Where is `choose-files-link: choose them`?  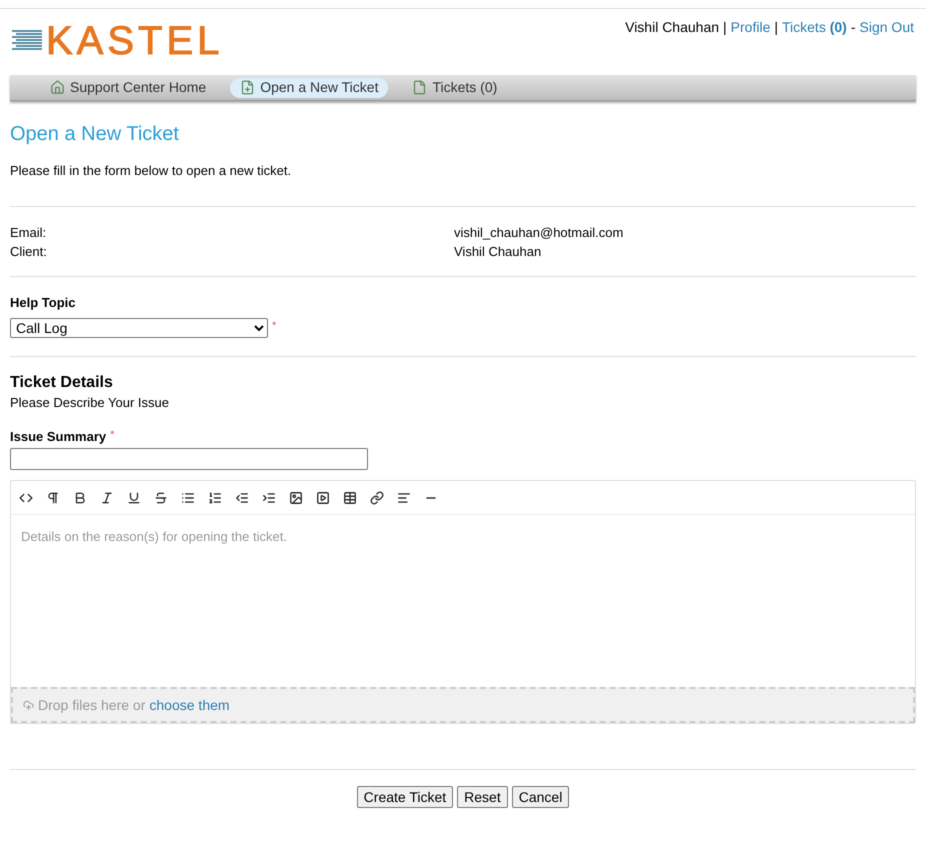 choose-files-link: choose them is located at coordinates (189, 705).